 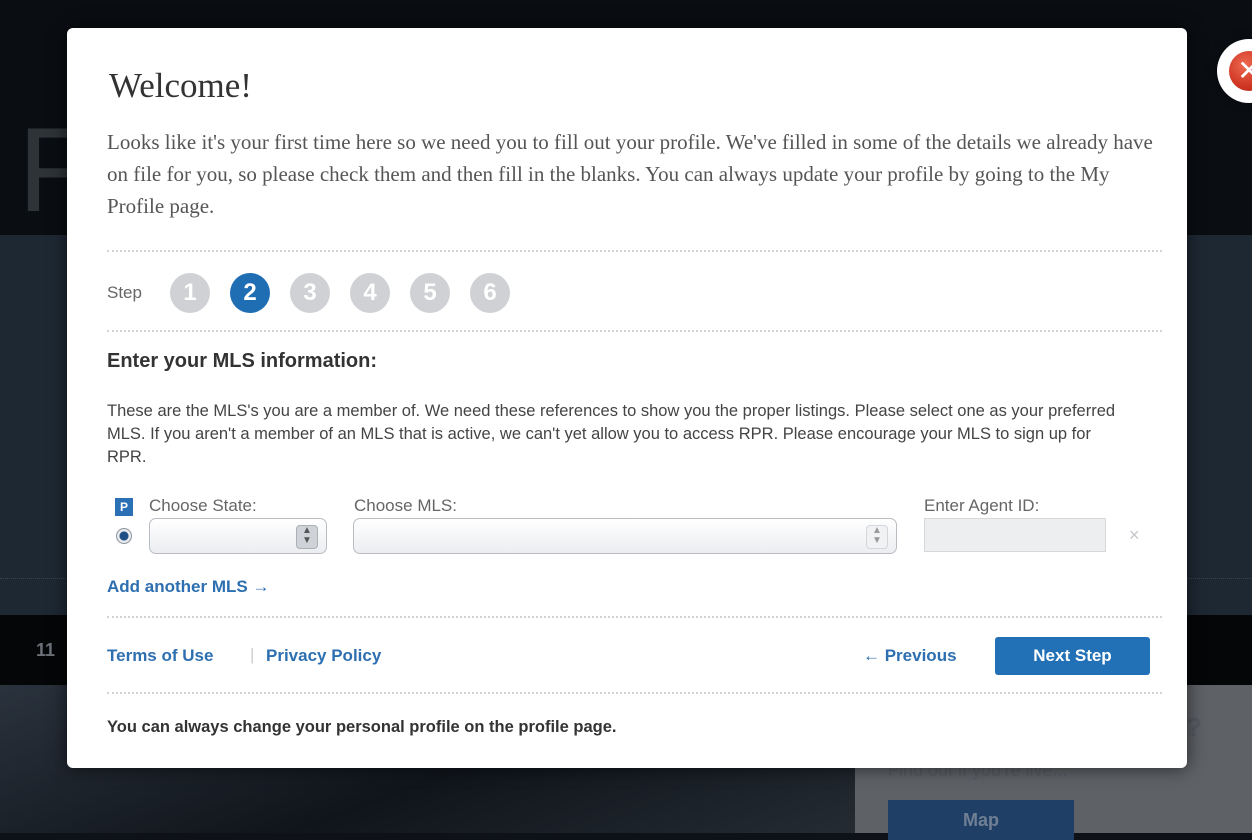 I want to click on terms-of-use-link: Terms of Use, so click(x=160, y=656).